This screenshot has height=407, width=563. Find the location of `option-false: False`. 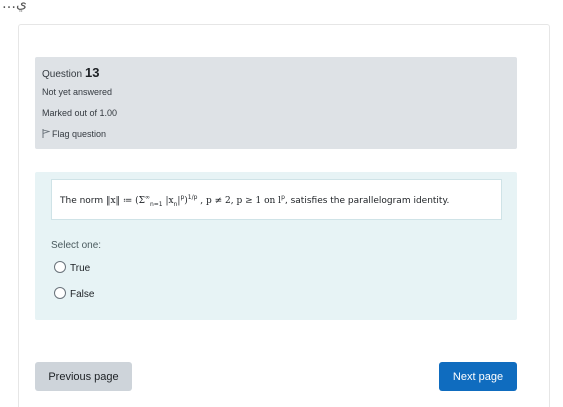

option-false: False is located at coordinates (74, 293).